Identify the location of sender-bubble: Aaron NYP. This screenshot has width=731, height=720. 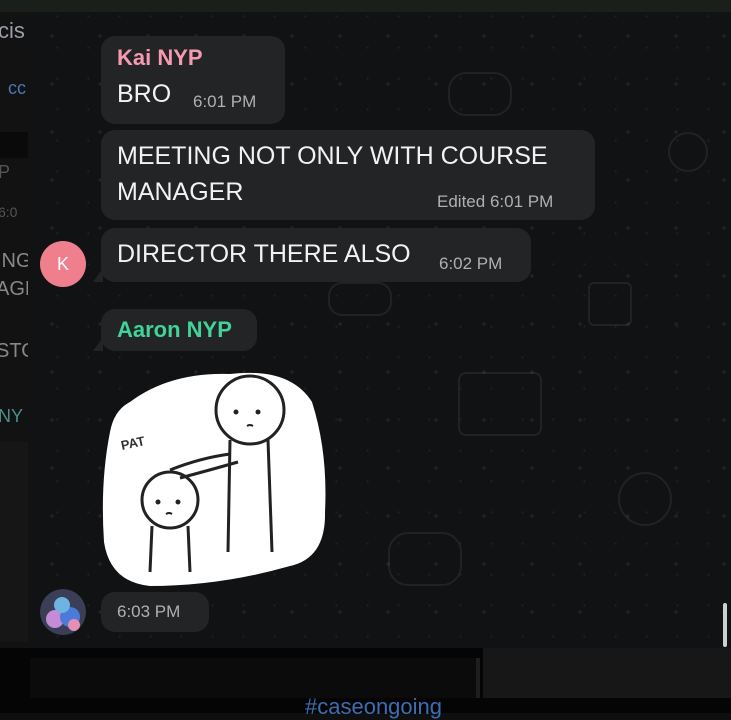
(175, 330).